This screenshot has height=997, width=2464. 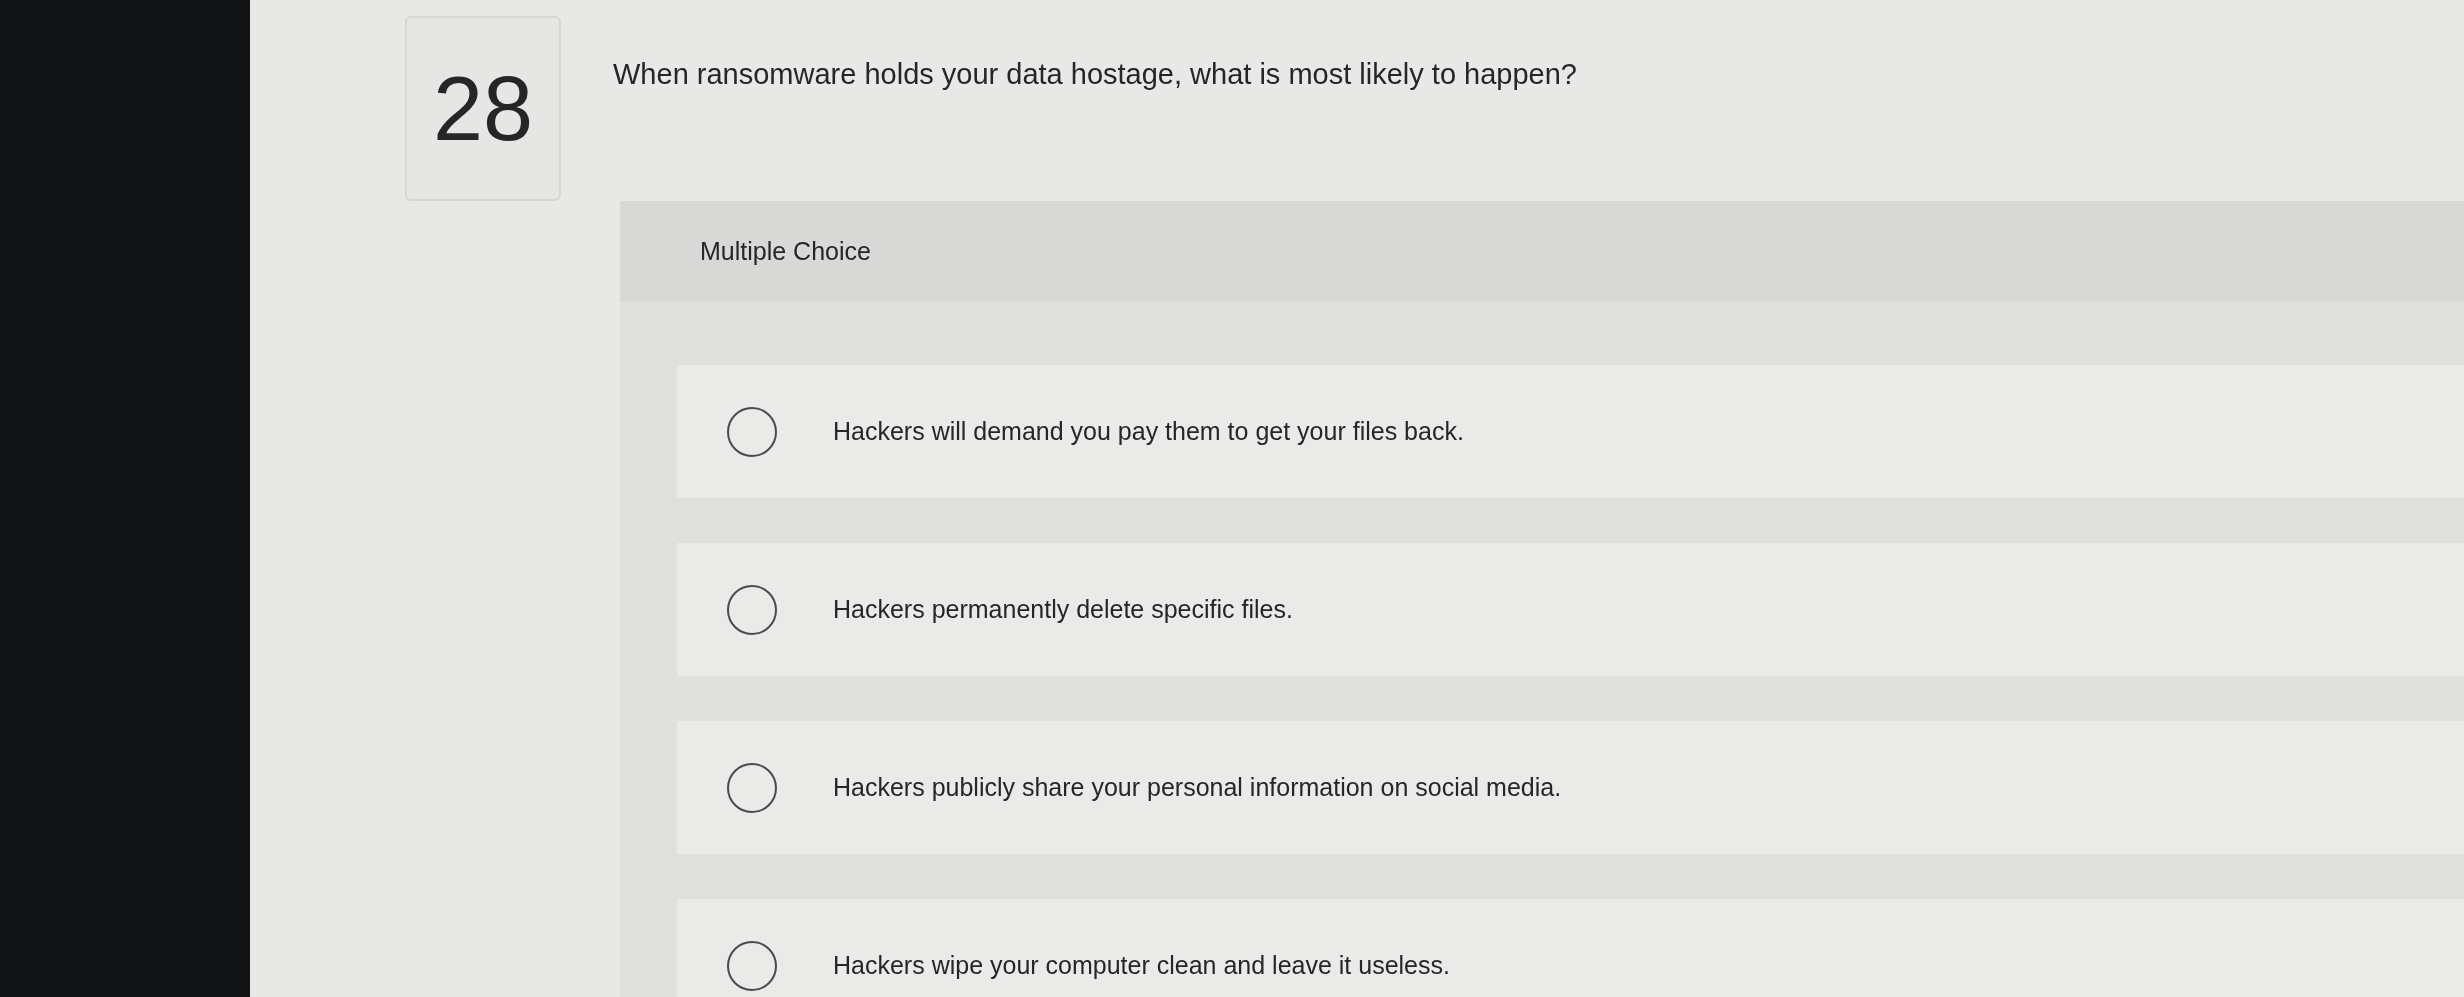 I want to click on answer-option: Hackers wipe your computer clean and leave it useless., so click(x=1570, y=948).